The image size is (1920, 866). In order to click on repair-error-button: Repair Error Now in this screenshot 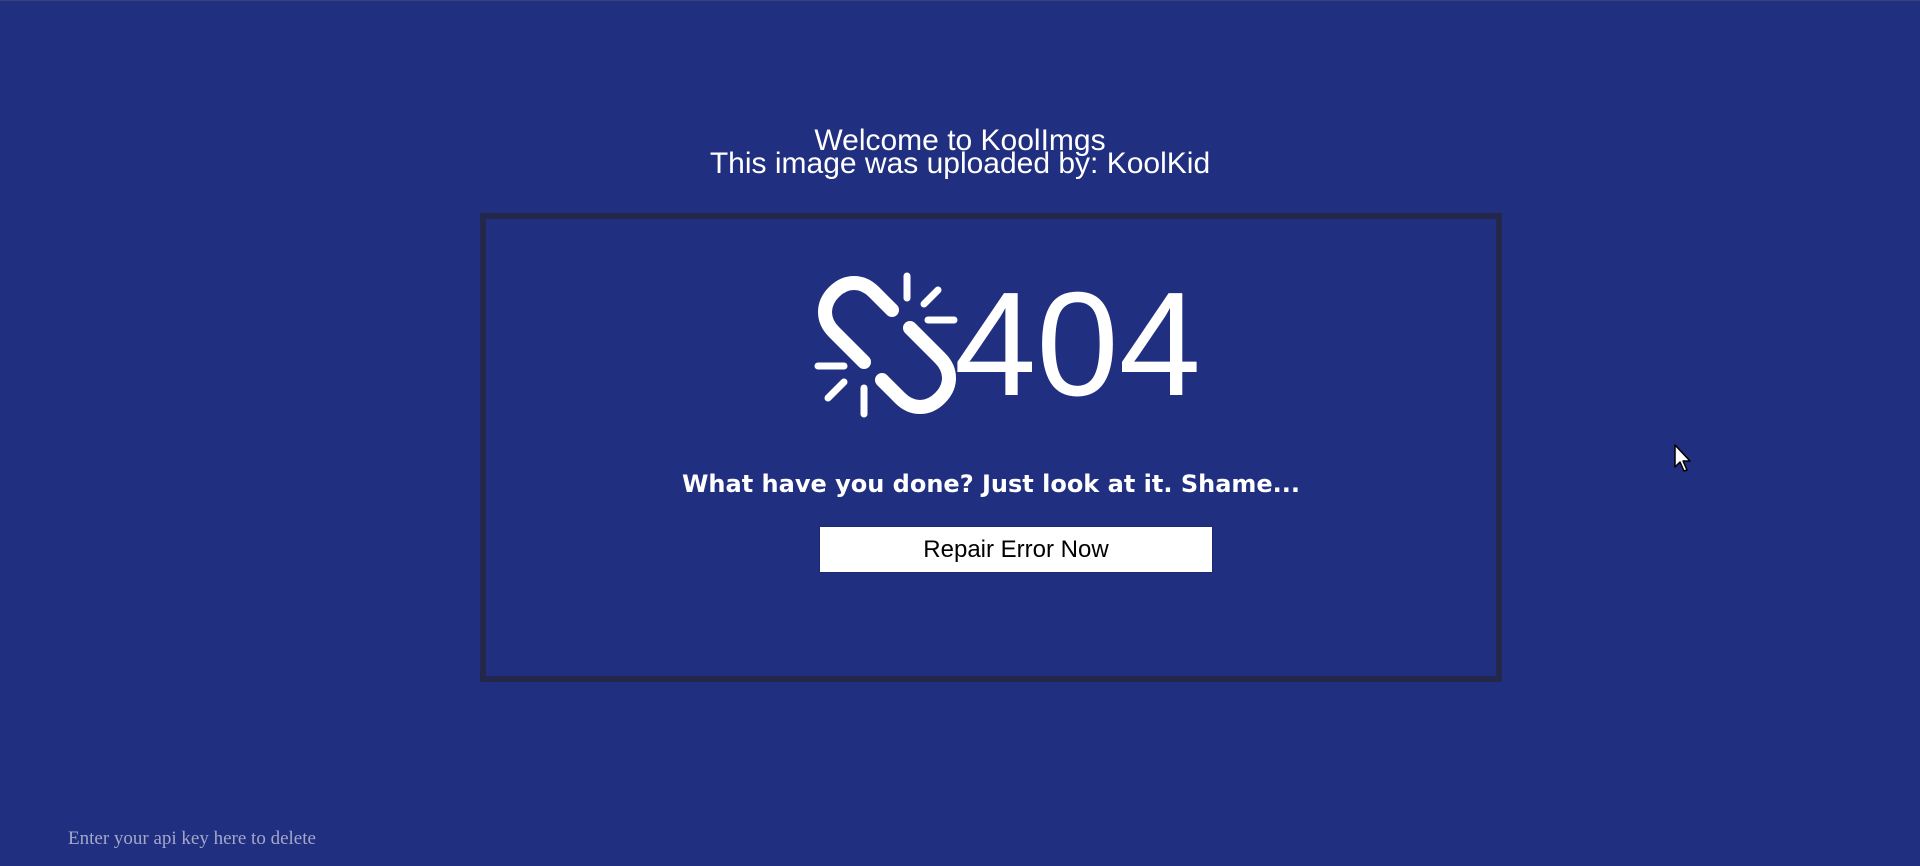, I will do `click(1016, 549)`.